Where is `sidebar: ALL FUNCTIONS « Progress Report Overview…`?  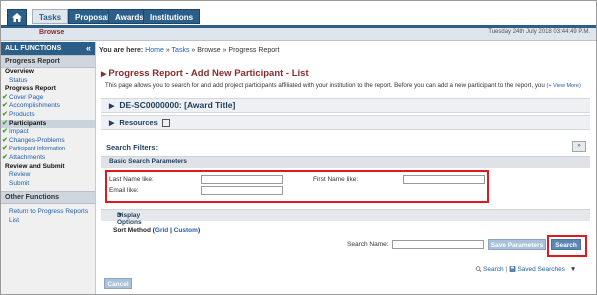
sidebar: ALL FUNCTIONS « Progress Report Overview… is located at coordinates (48, 168).